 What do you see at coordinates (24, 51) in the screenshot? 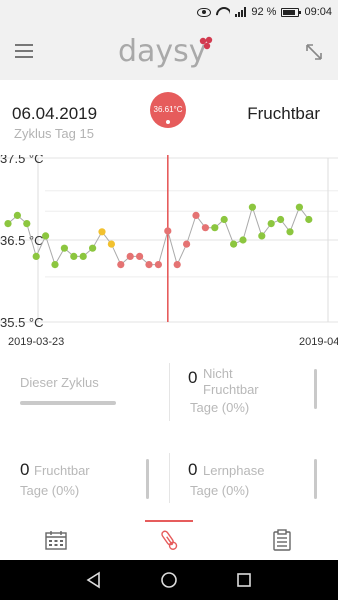
I see `hamburger-icon` at bounding box center [24, 51].